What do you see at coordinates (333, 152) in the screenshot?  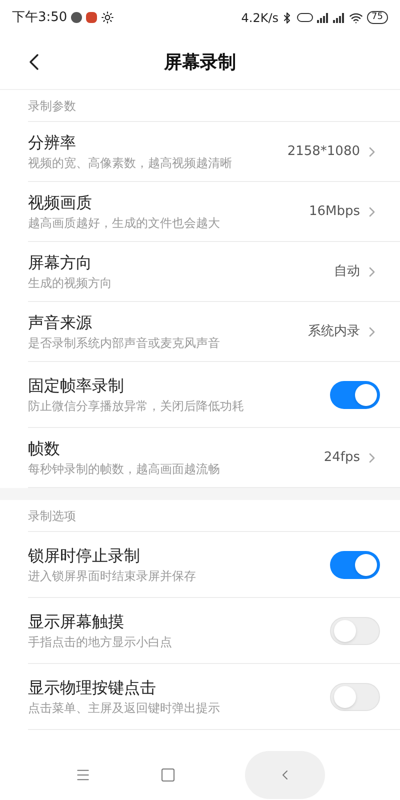 I see `setting-value: 2158*1080` at bounding box center [333, 152].